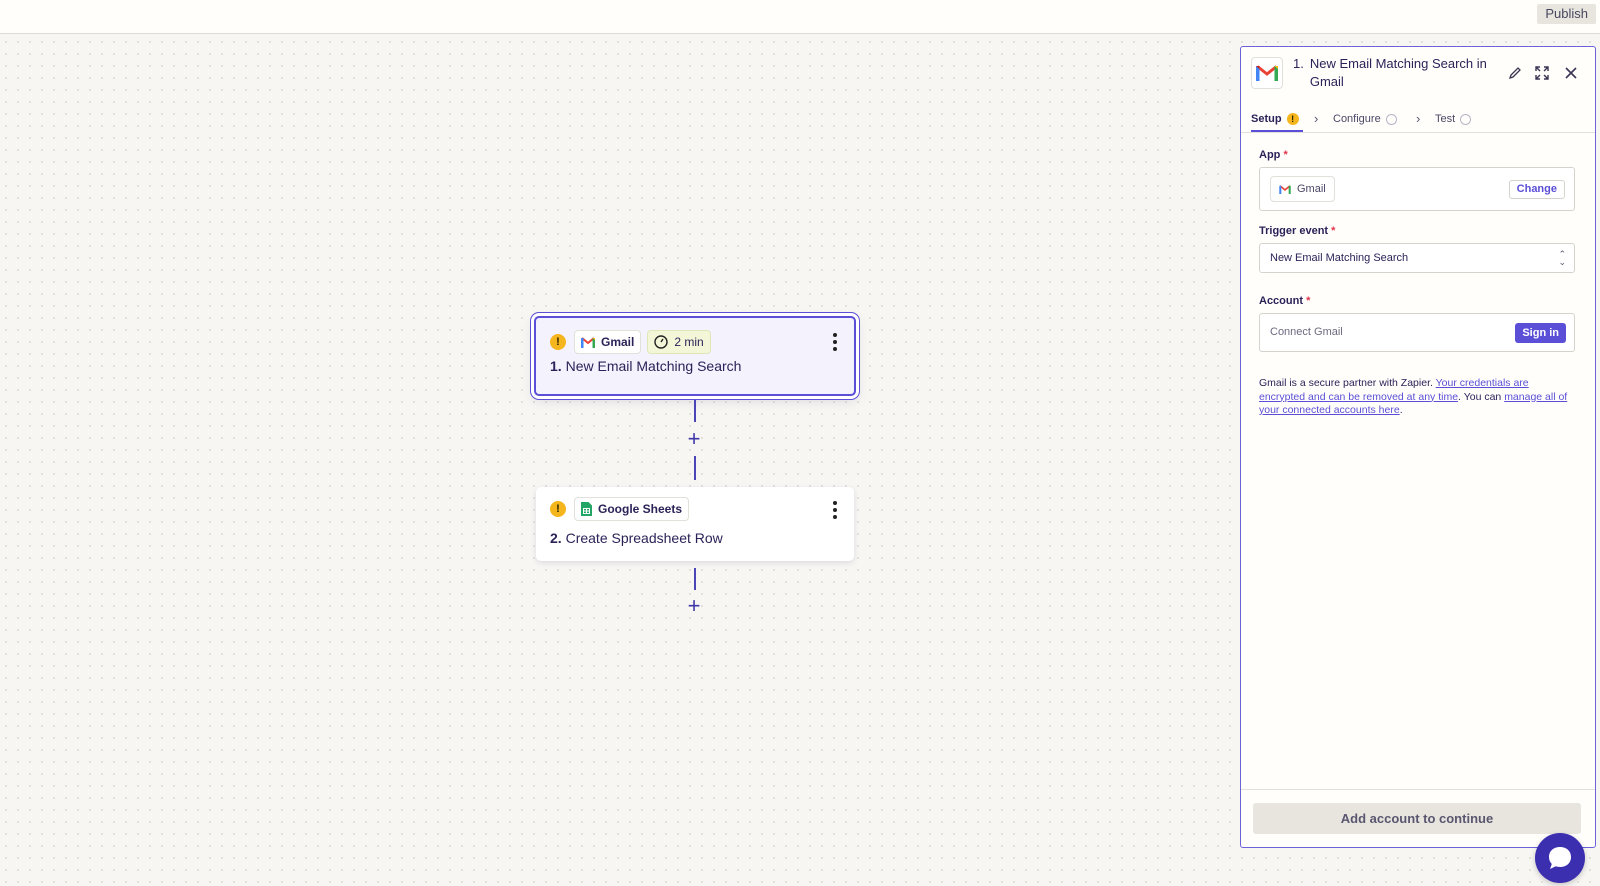 Image resolution: width=1600 pixels, height=886 pixels. What do you see at coordinates (1540, 333) in the screenshot?
I see `sign-in-button: Sign in` at bounding box center [1540, 333].